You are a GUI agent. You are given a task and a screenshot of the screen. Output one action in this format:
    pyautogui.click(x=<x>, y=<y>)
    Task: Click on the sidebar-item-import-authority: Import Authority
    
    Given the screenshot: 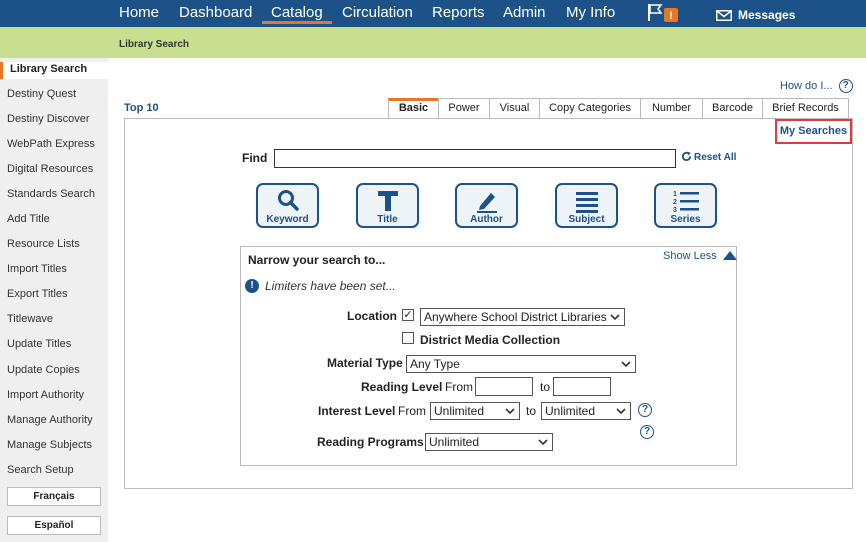 What is the action you would take?
    pyautogui.click(x=45, y=395)
    